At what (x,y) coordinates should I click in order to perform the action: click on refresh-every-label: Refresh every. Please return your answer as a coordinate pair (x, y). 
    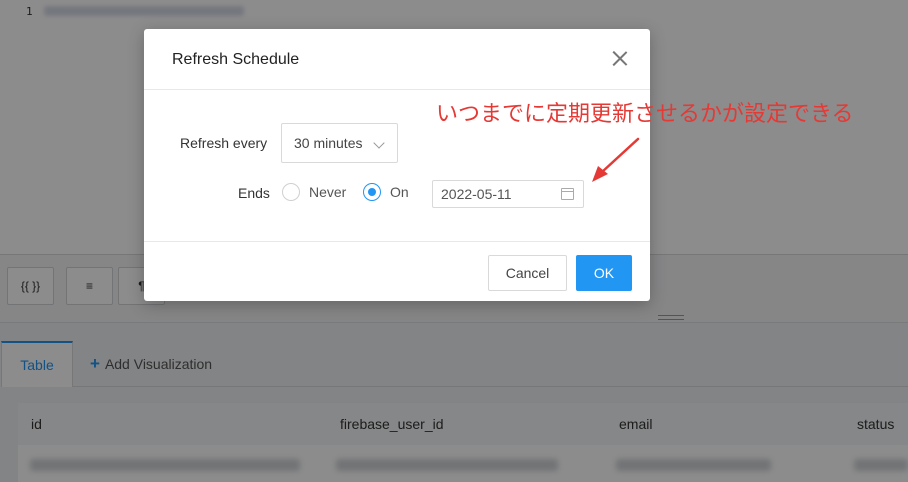
    Looking at the image, I should click on (224, 143).